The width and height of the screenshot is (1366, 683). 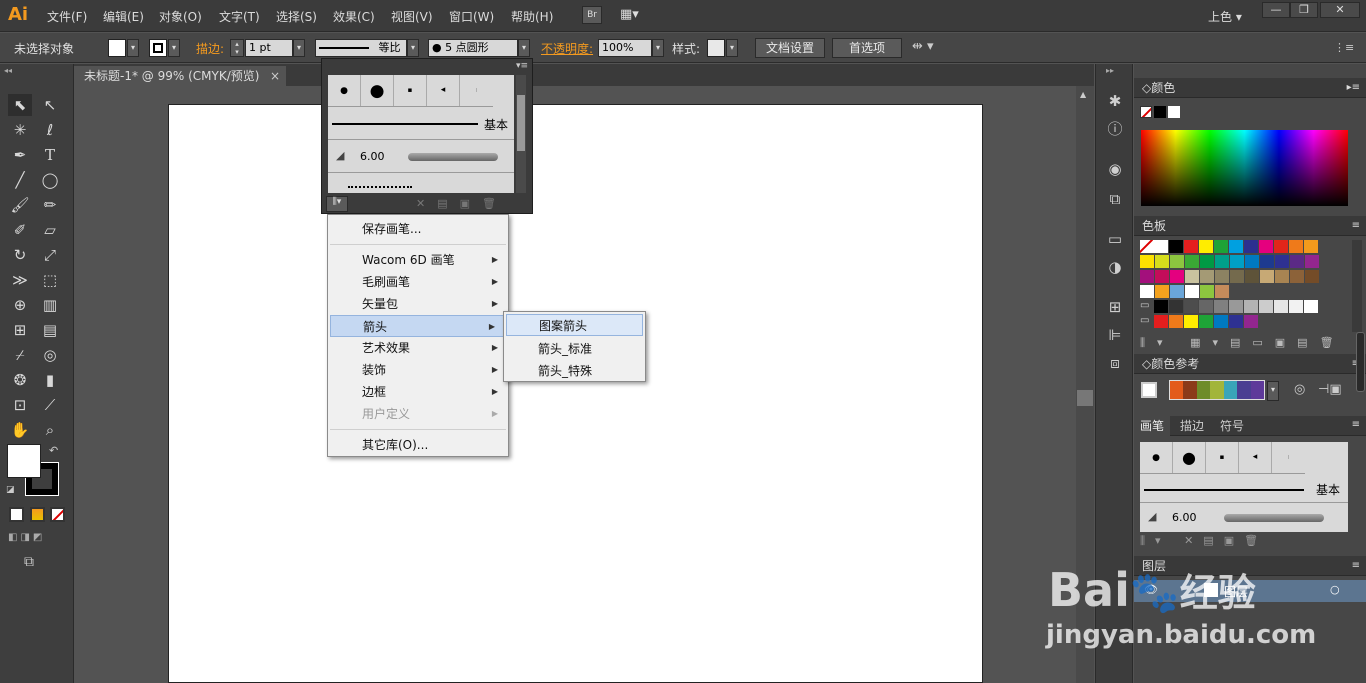 I want to click on brush-tip-calligraphic-3: ı, so click(x=1288, y=457).